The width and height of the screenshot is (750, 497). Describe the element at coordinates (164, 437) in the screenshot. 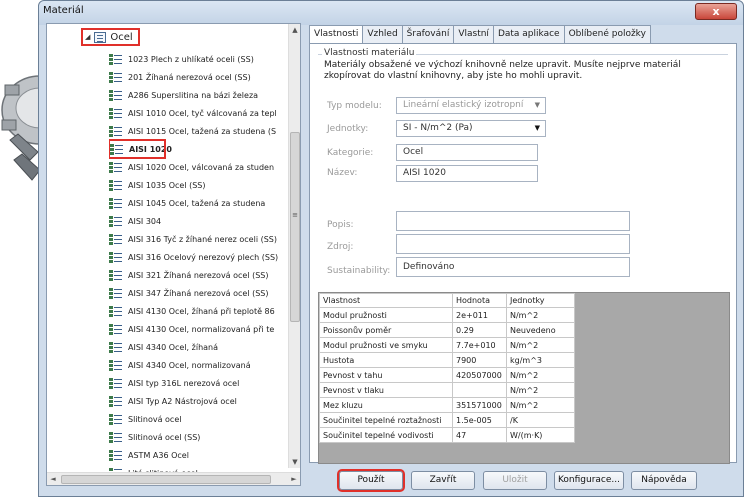

I see `tree-item-label: Slitinová ocel (SS)` at that location.